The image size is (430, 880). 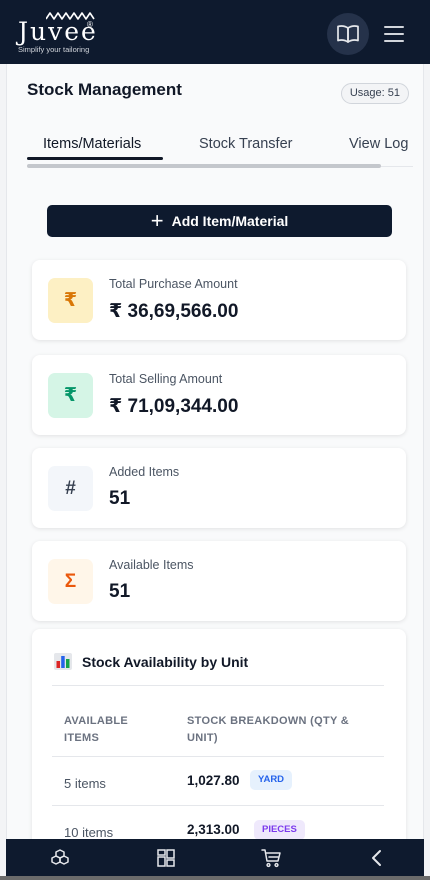 What do you see at coordinates (166, 379) in the screenshot?
I see `stat-label: Total Selling Amount` at bounding box center [166, 379].